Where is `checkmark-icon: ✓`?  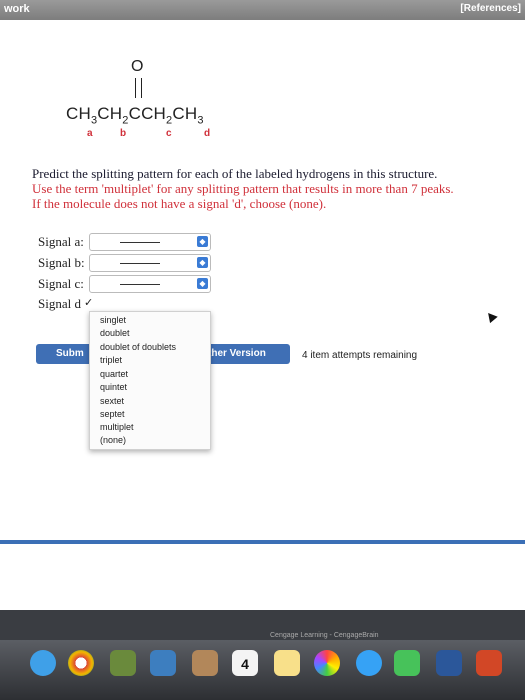
checkmark-icon: ✓ is located at coordinates (89, 303).